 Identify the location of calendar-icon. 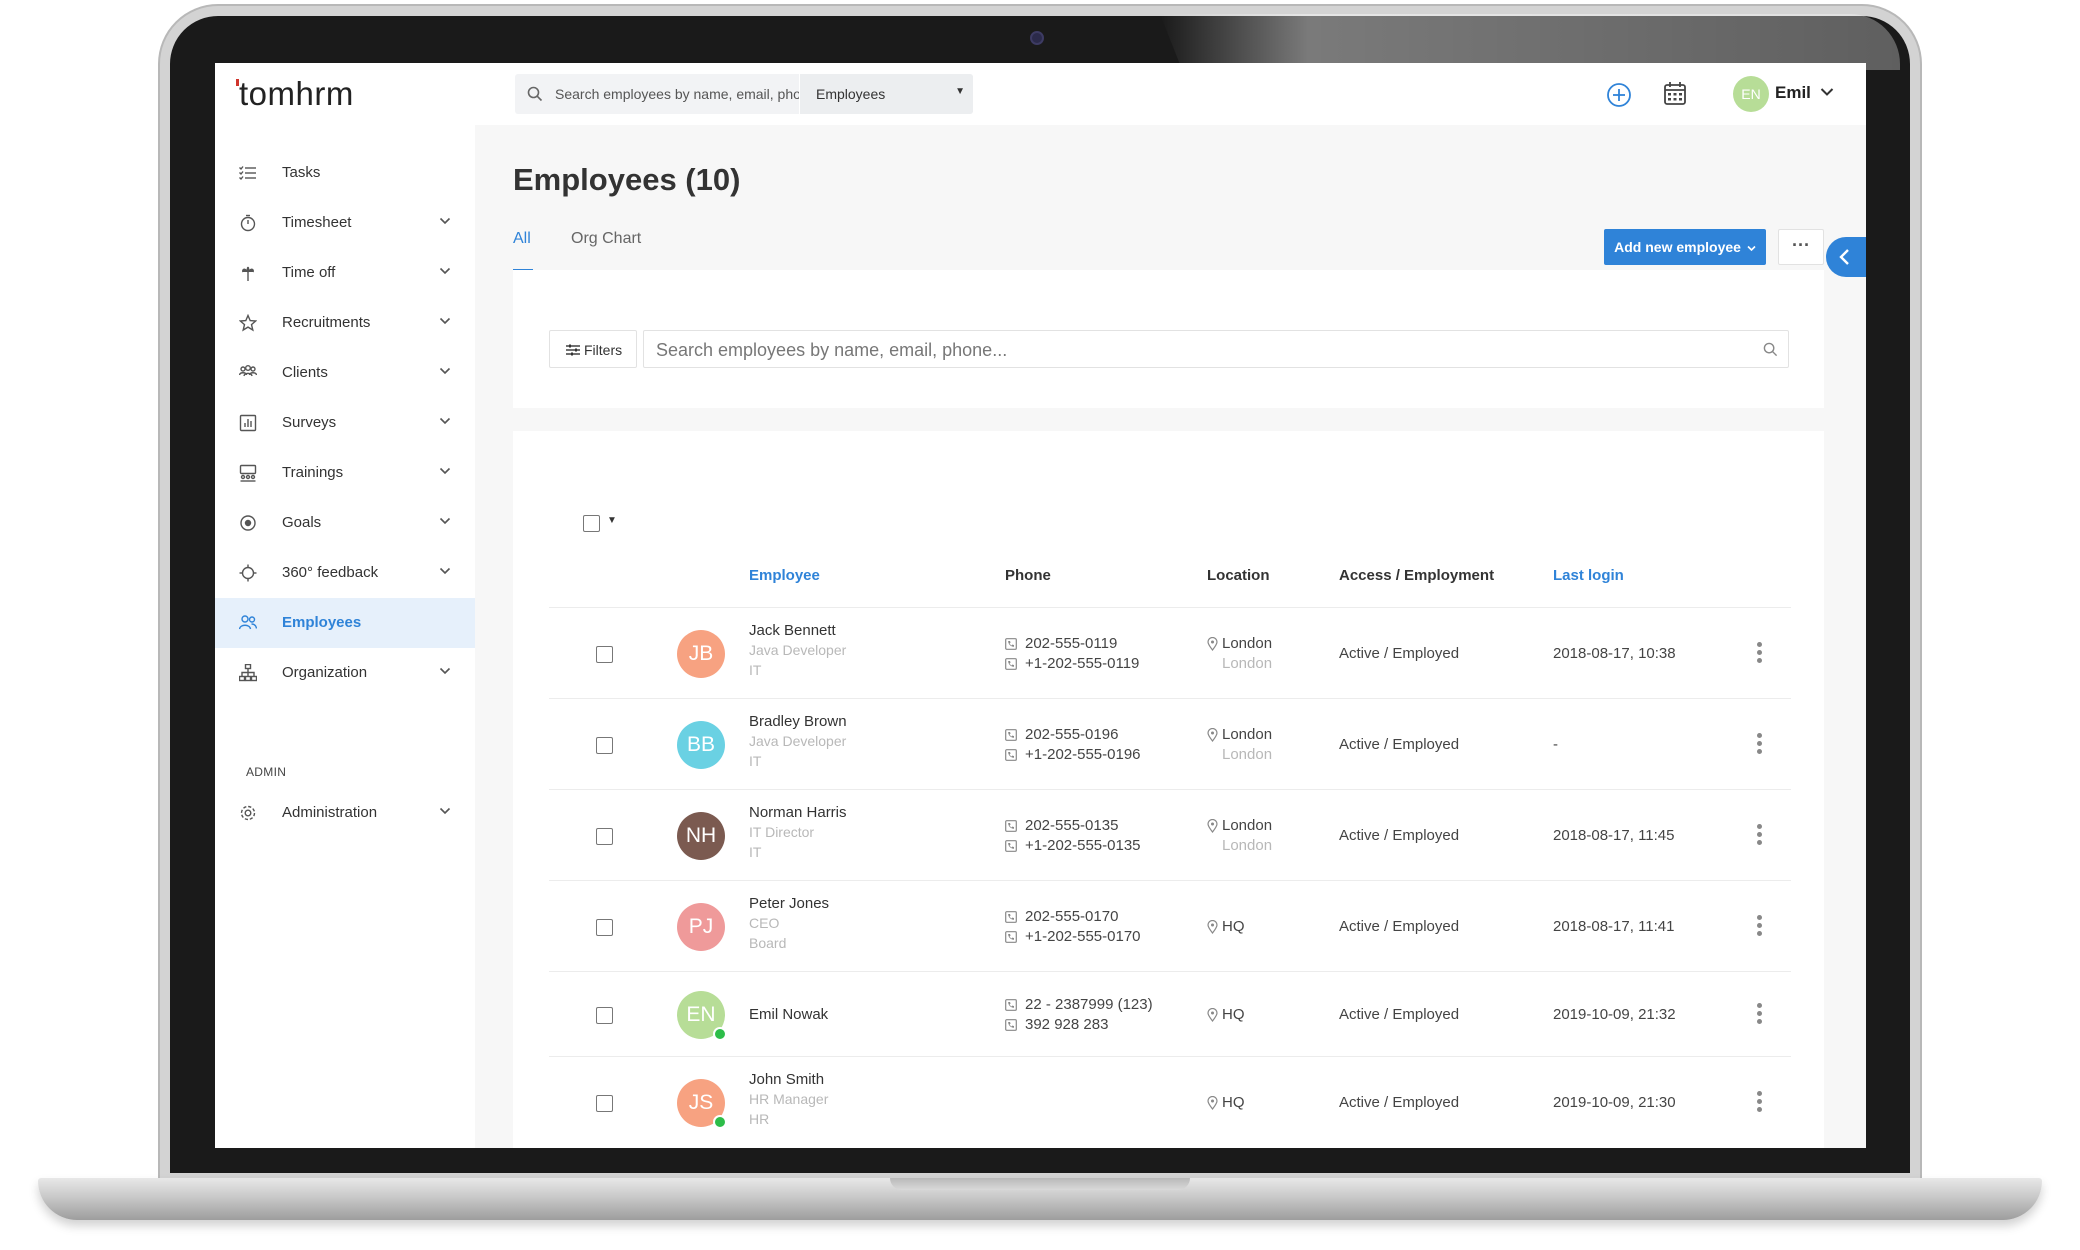
(1675, 94).